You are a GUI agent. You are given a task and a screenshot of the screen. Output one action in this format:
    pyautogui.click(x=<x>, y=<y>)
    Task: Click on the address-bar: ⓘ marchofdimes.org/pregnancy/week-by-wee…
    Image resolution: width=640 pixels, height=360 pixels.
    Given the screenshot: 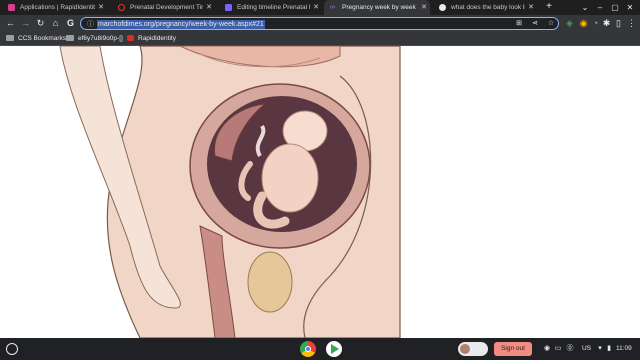 What is the action you would take?
    pyautogui.click(x=319, y=23)
    